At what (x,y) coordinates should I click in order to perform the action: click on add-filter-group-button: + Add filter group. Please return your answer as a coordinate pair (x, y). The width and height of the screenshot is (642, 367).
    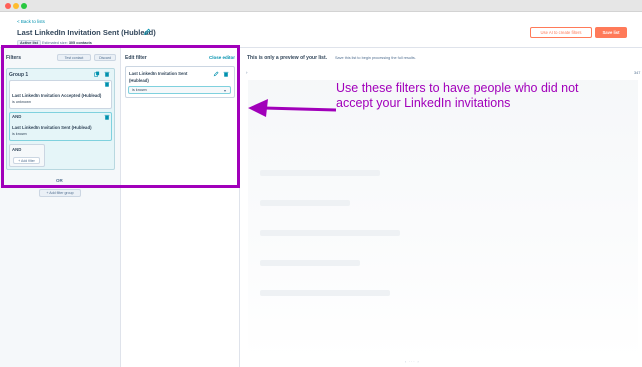
    Looking at the image, I should click on (60, 193).